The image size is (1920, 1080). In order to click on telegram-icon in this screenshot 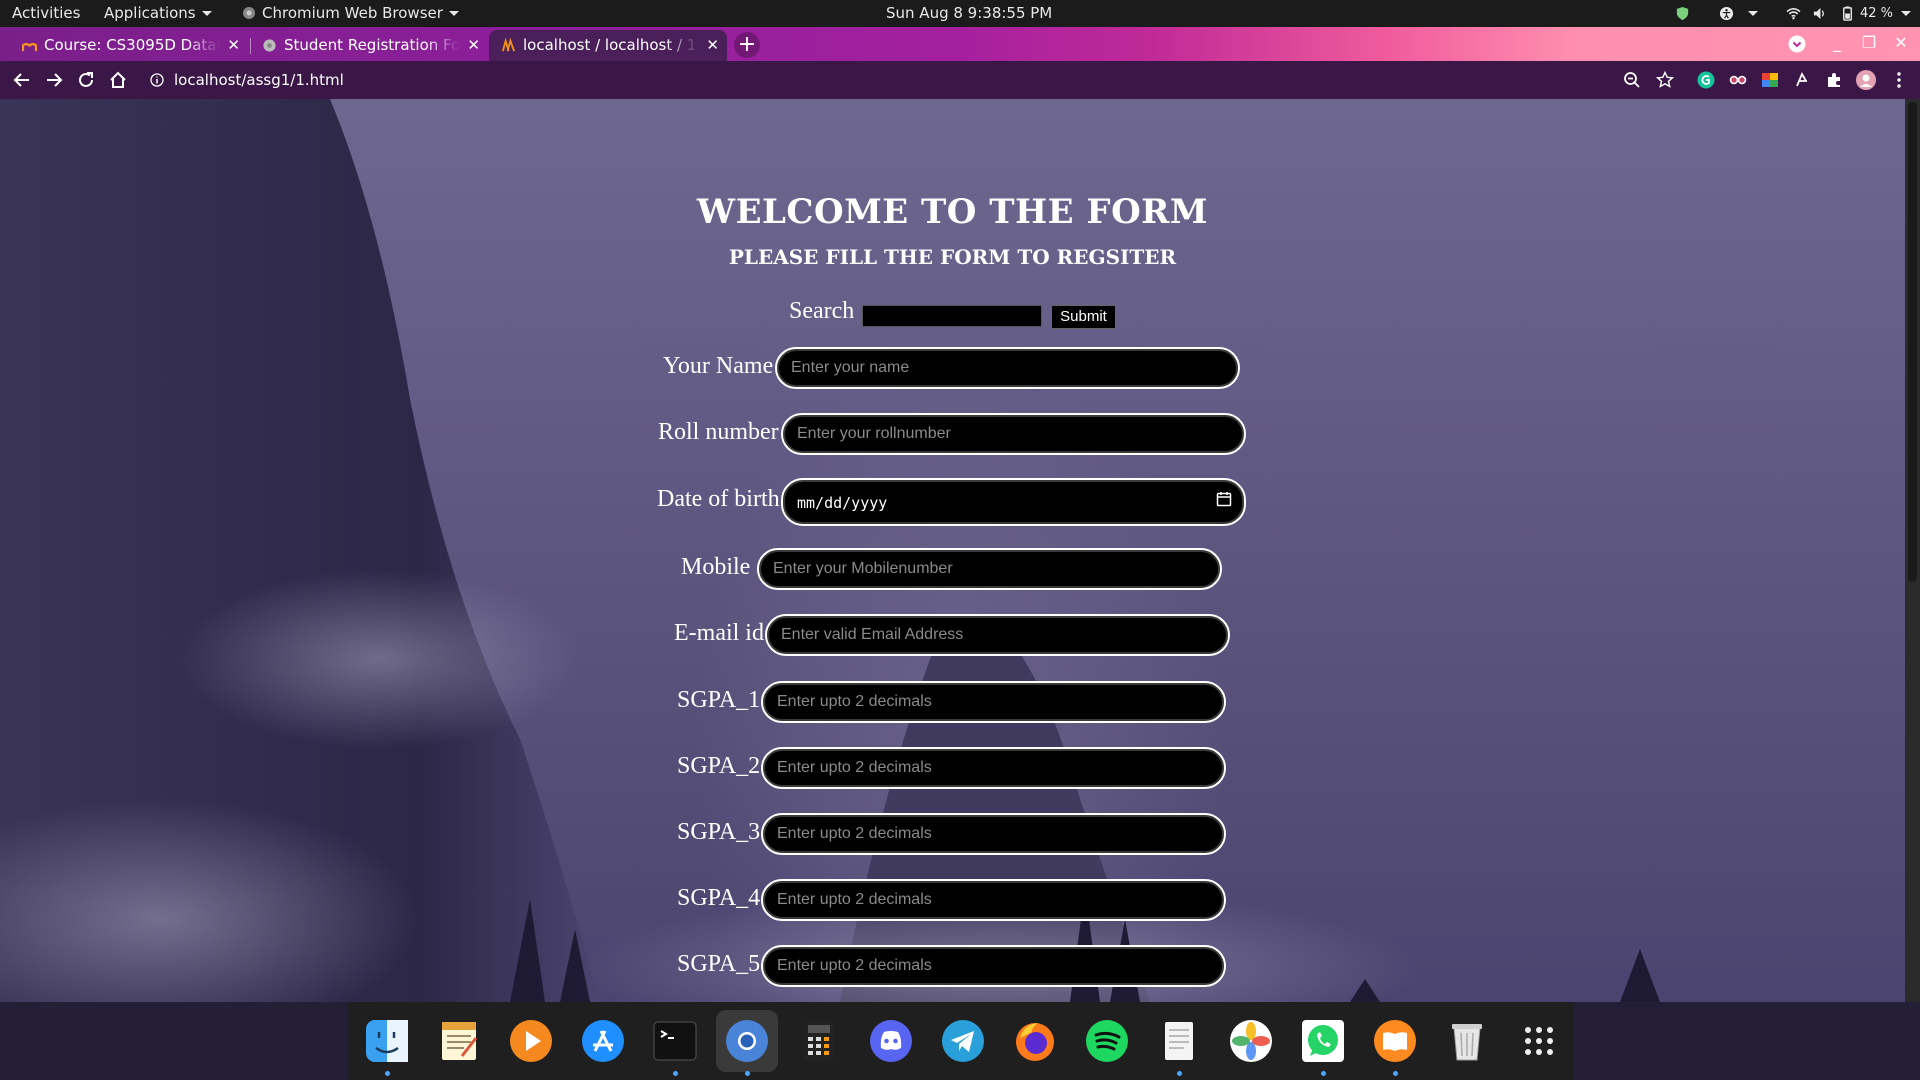, I will do `click(963, 1041)`.